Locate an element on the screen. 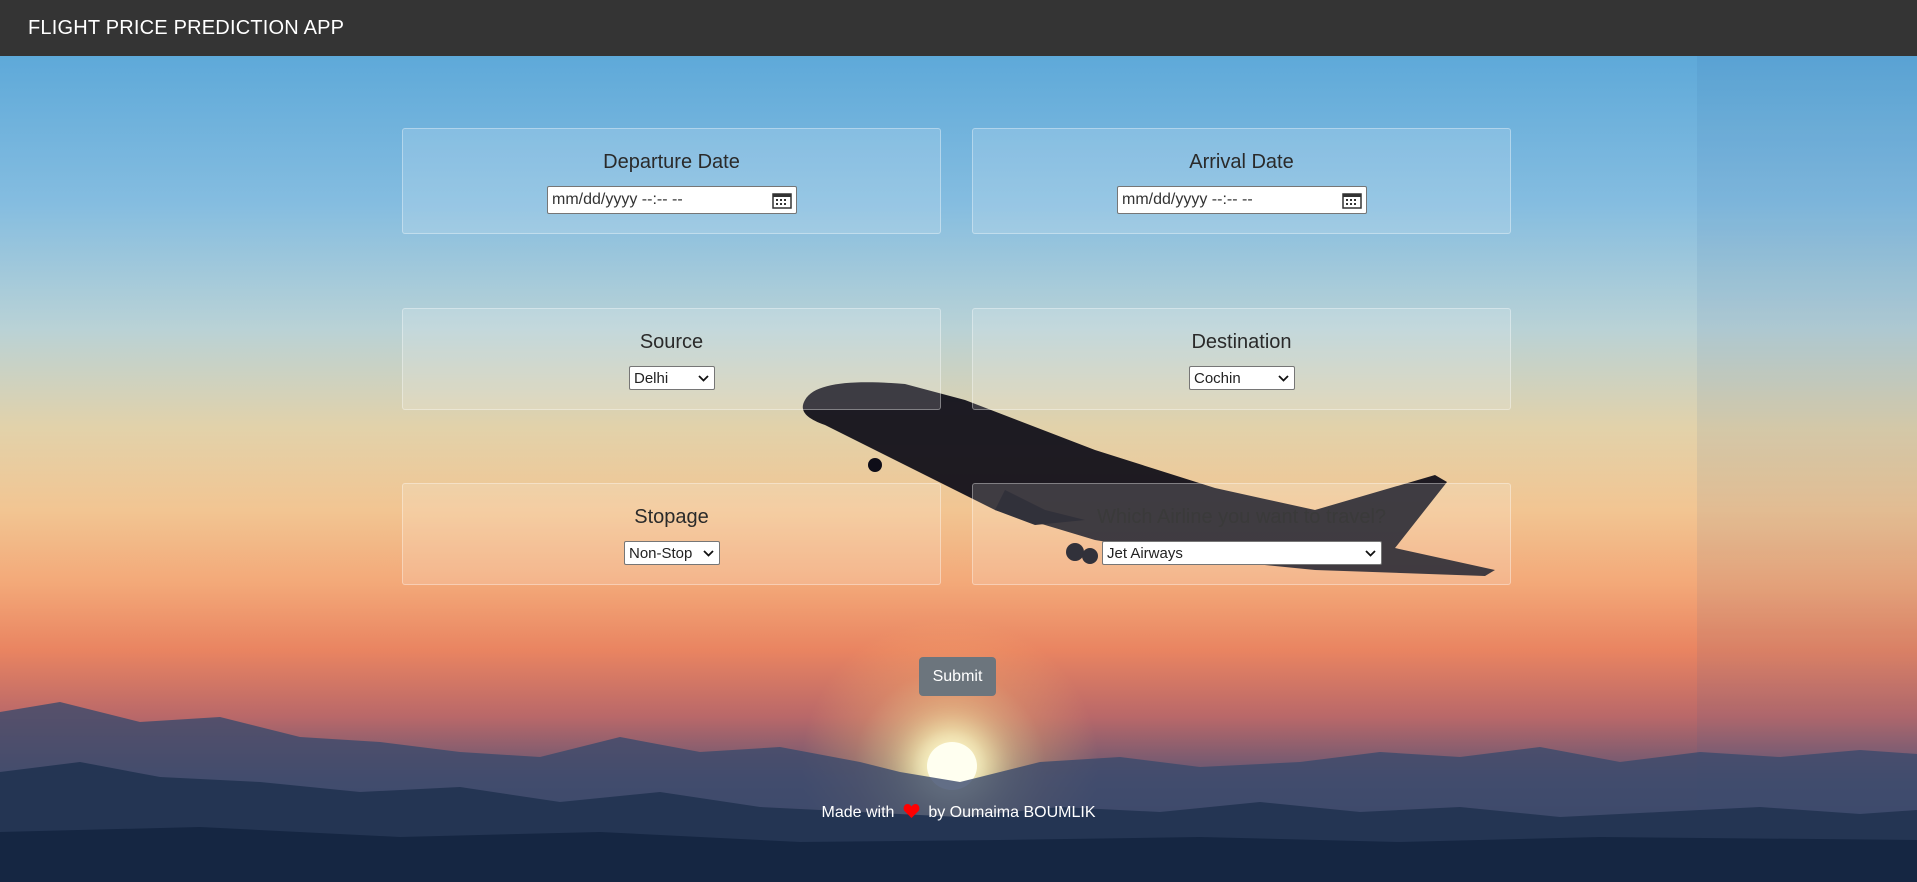 The height and width of the screenshot is (882, 1917). navbar: FLIGHT PRICE PREDICTION APP is located at coordinates (958, 28).